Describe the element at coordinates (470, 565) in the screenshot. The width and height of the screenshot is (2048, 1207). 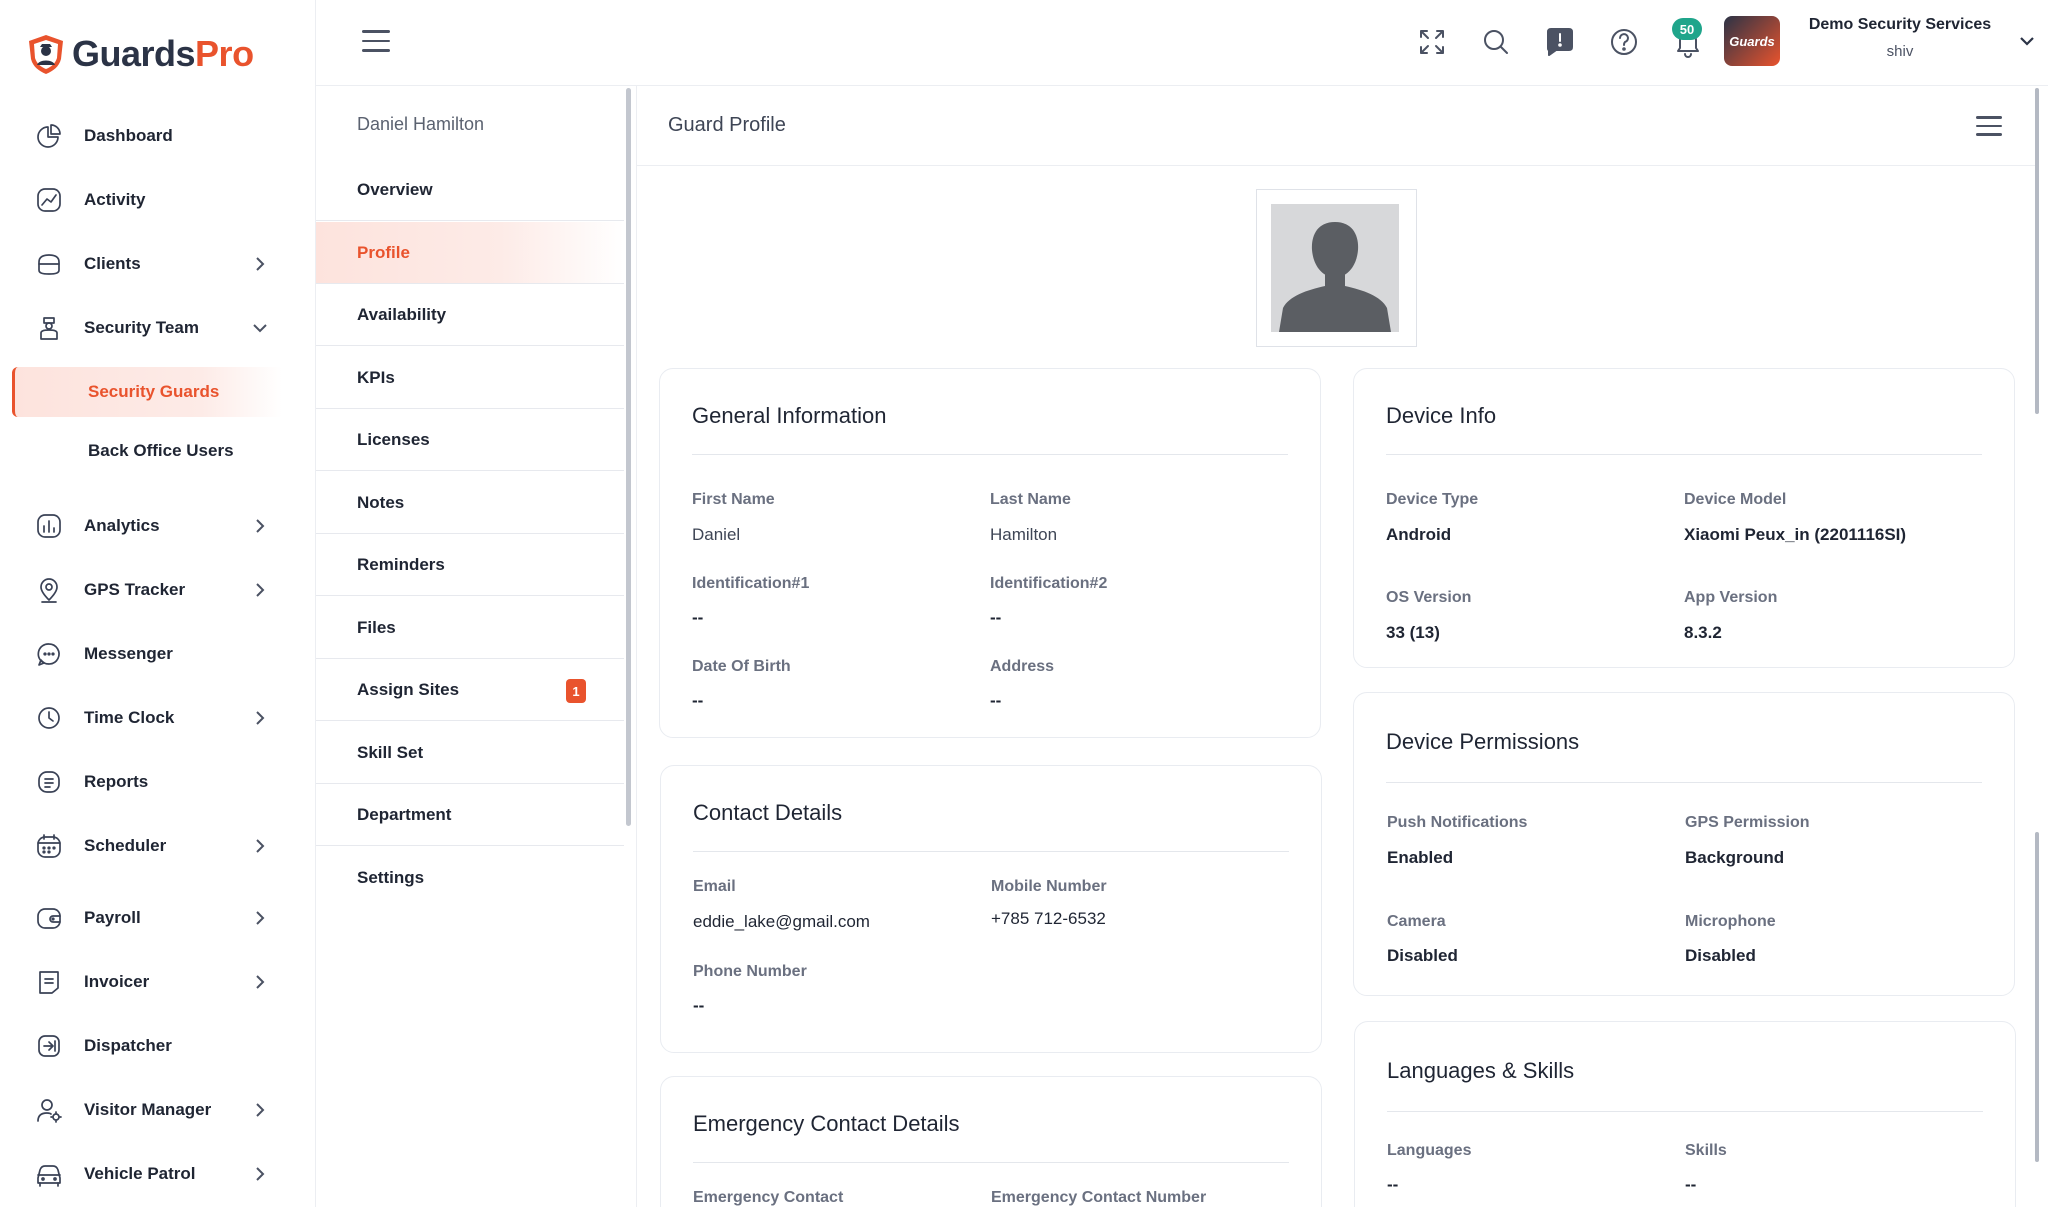
I see `tab-reminders: Reminders` at that location.